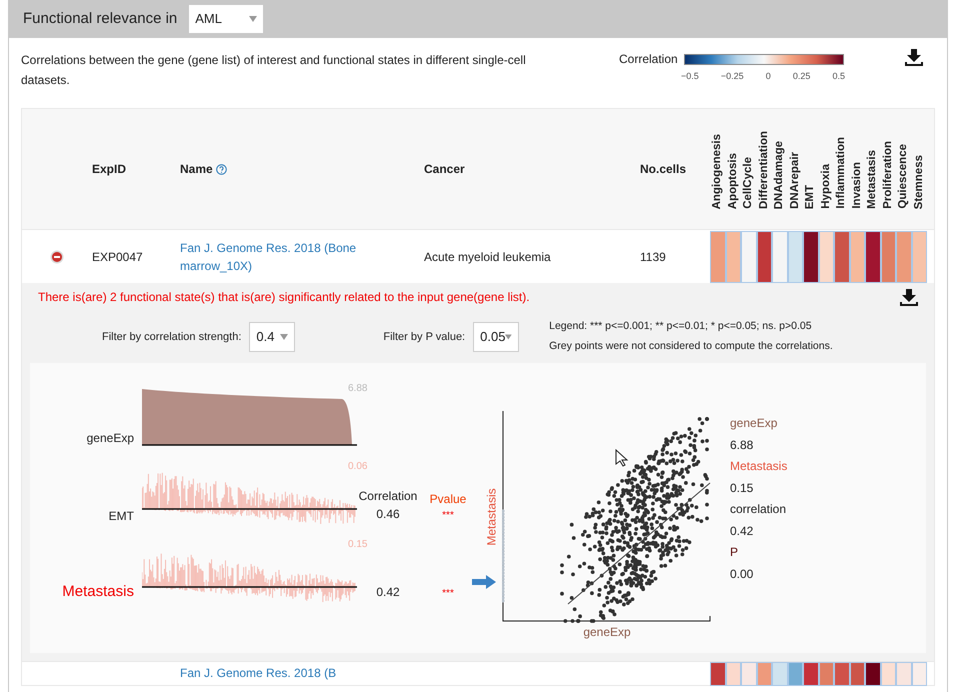  I want to click on trace-max-label: 0.06, so click(358, 467).